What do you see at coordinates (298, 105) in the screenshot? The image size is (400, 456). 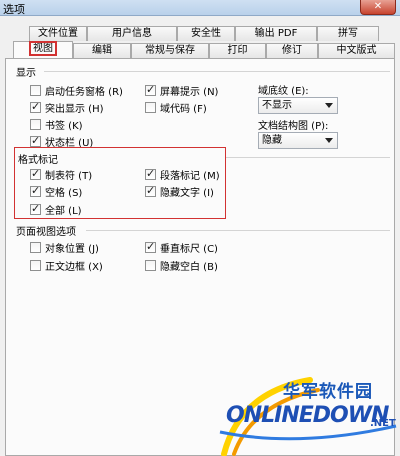 I see `field-shading-select: 不显示` at bounding box center [298, 105].